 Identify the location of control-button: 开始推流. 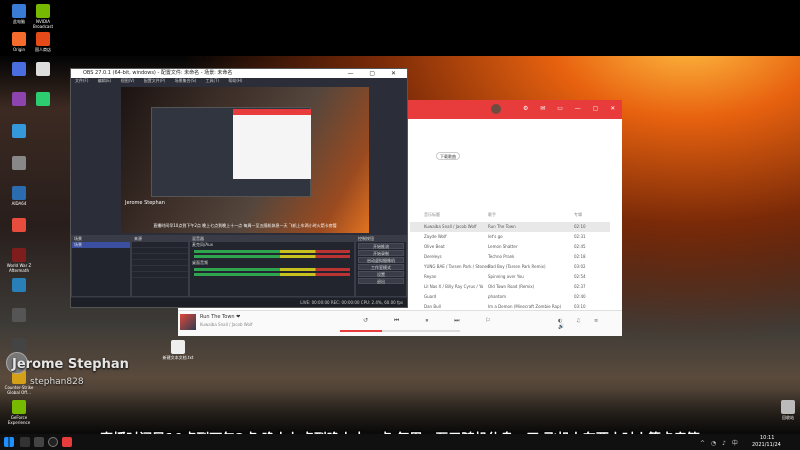
(381, 246).